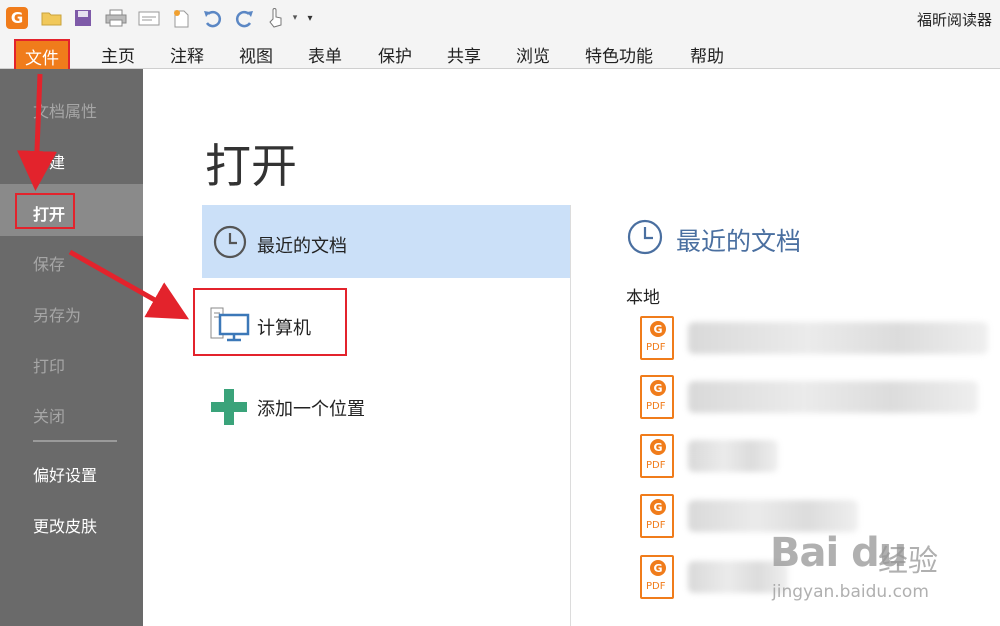  What do you see at coordinates (645, 239) in the screenshot?
I see `recent-clock-icon` at bounding box center [645, 239].